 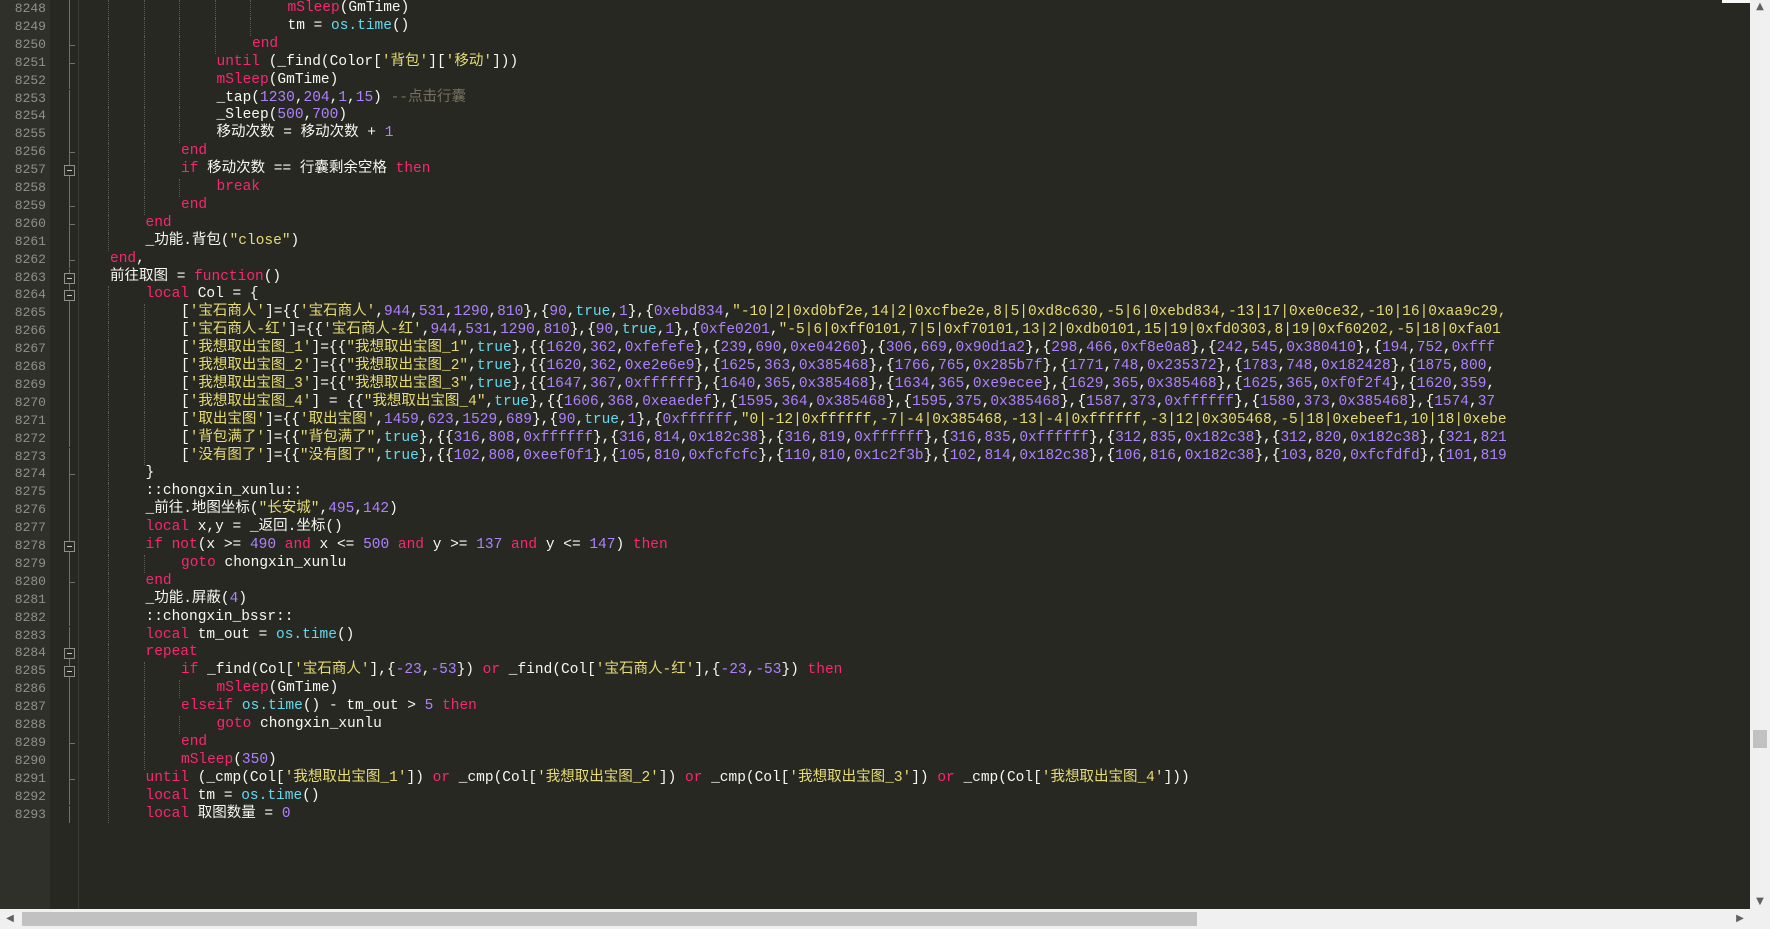 What do you see at coordinates (1760, 902) in the screenshot?
I see `scroll-down-icon: ▼` at bounding box center [1760, 902].